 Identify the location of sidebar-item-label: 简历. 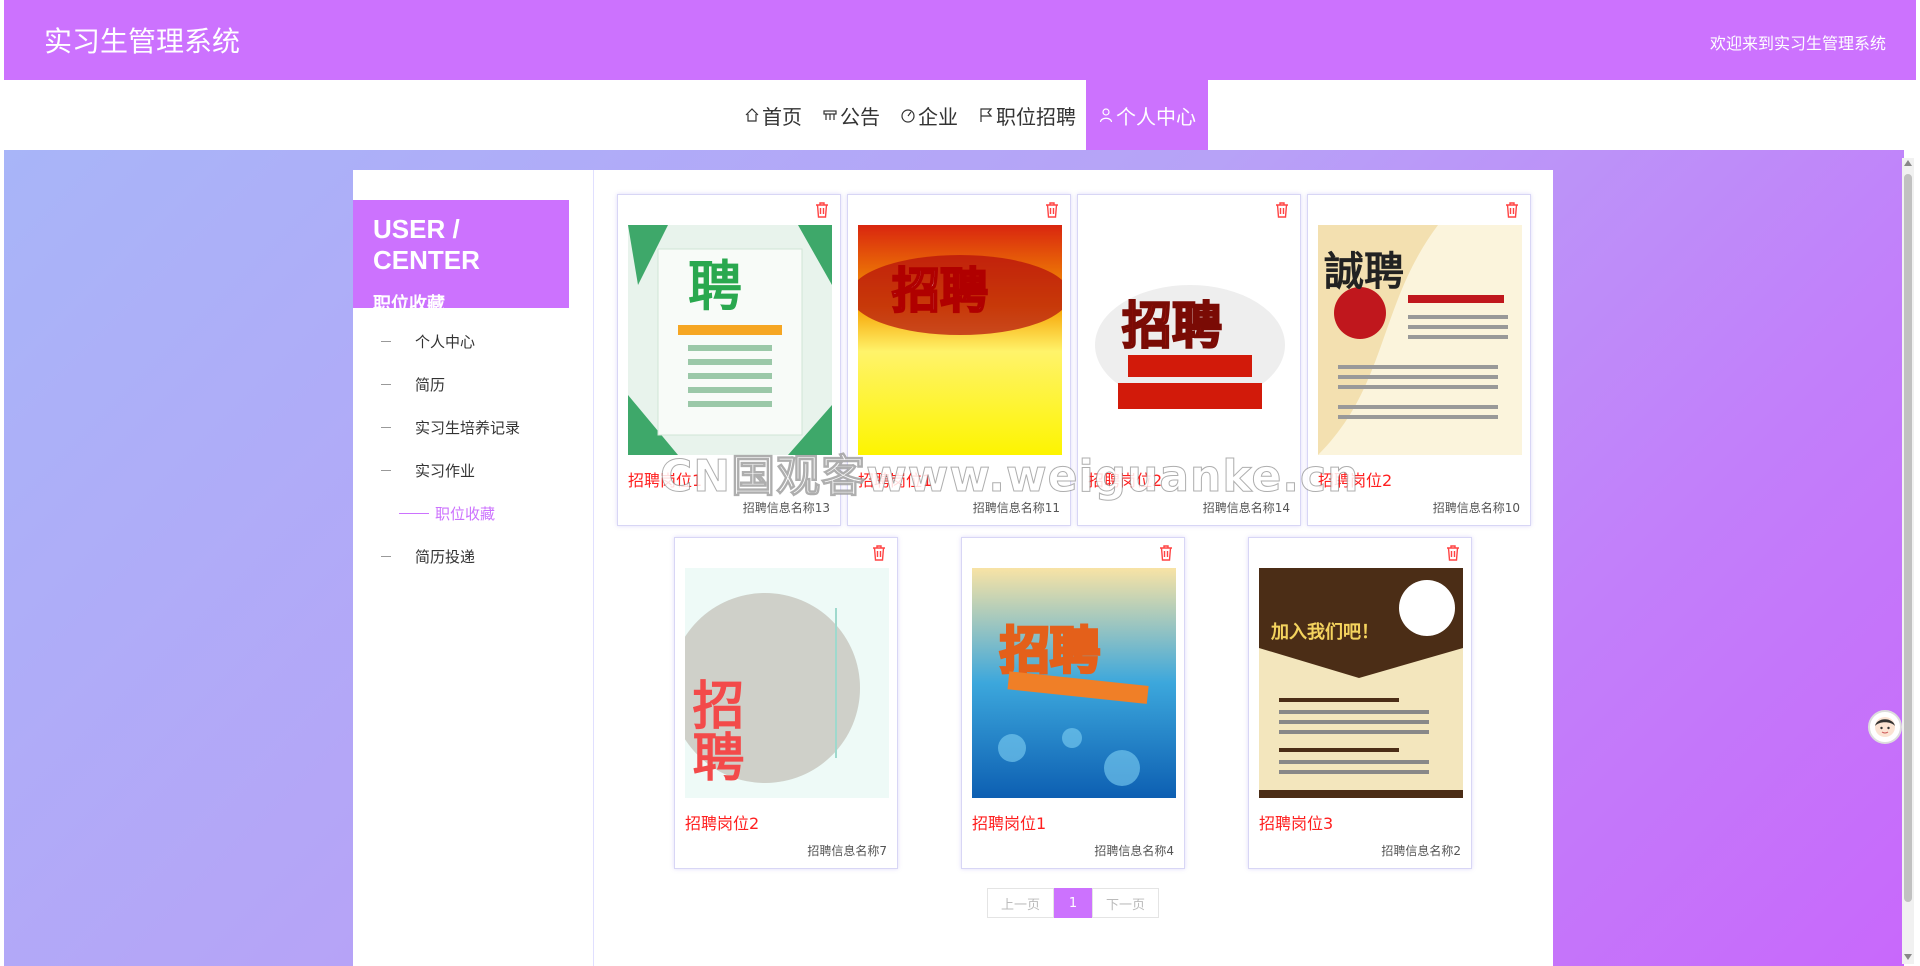
(430, 385).